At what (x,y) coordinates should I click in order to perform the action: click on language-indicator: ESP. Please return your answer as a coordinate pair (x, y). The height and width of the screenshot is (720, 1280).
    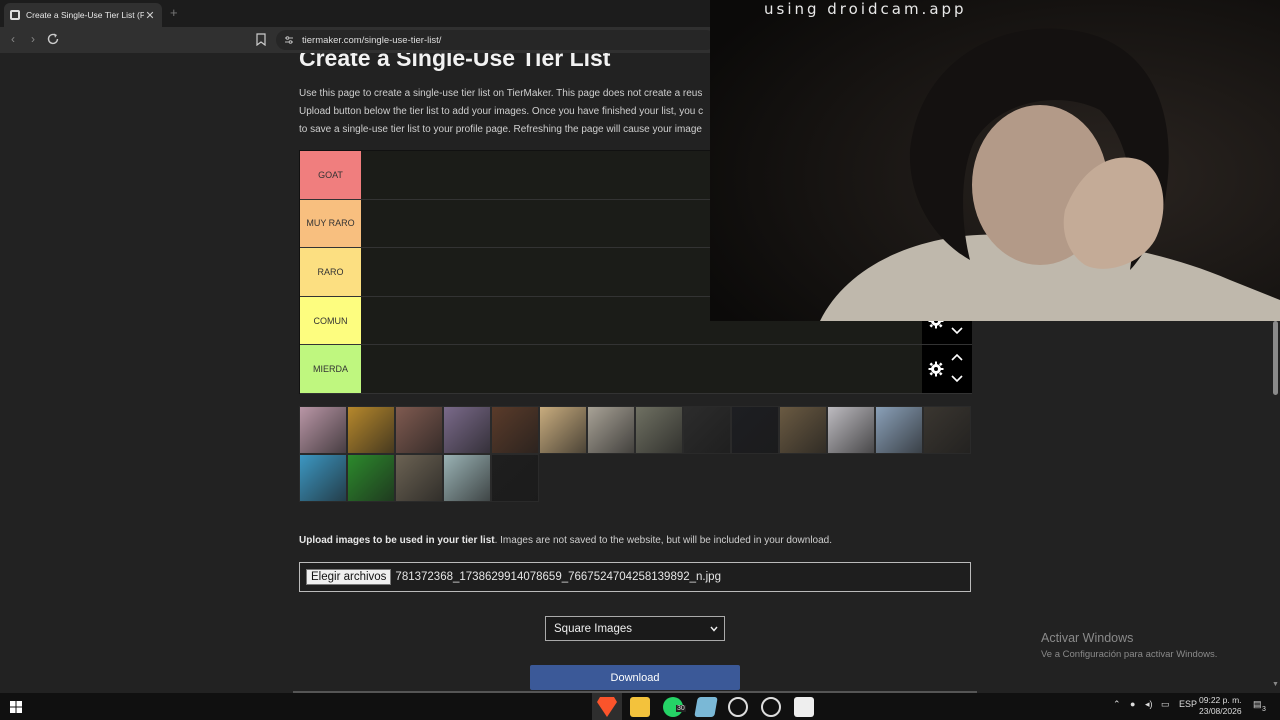
    Looking at the image, I should click on (1188, 704).